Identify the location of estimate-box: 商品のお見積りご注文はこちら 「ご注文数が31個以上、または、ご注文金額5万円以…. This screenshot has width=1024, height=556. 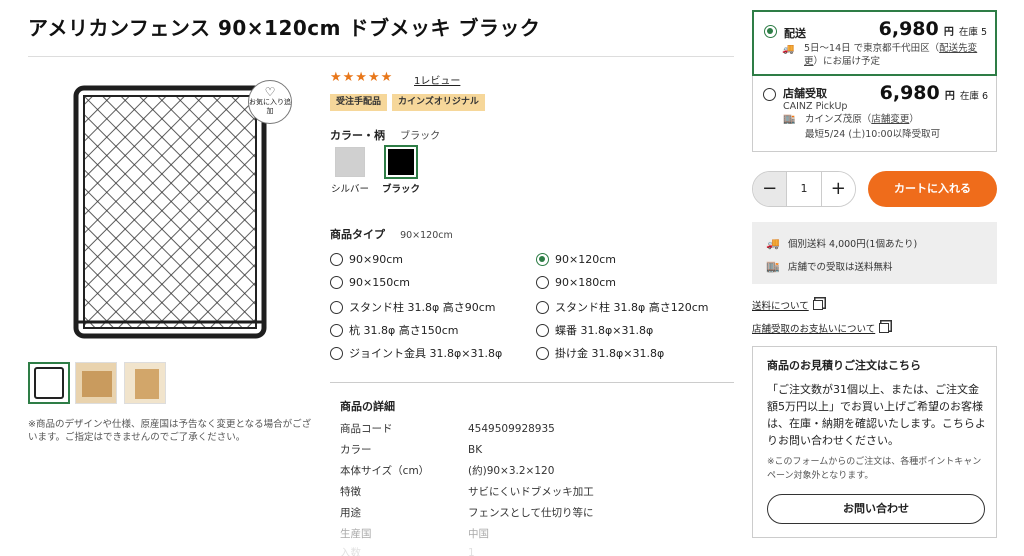
(874, 442).